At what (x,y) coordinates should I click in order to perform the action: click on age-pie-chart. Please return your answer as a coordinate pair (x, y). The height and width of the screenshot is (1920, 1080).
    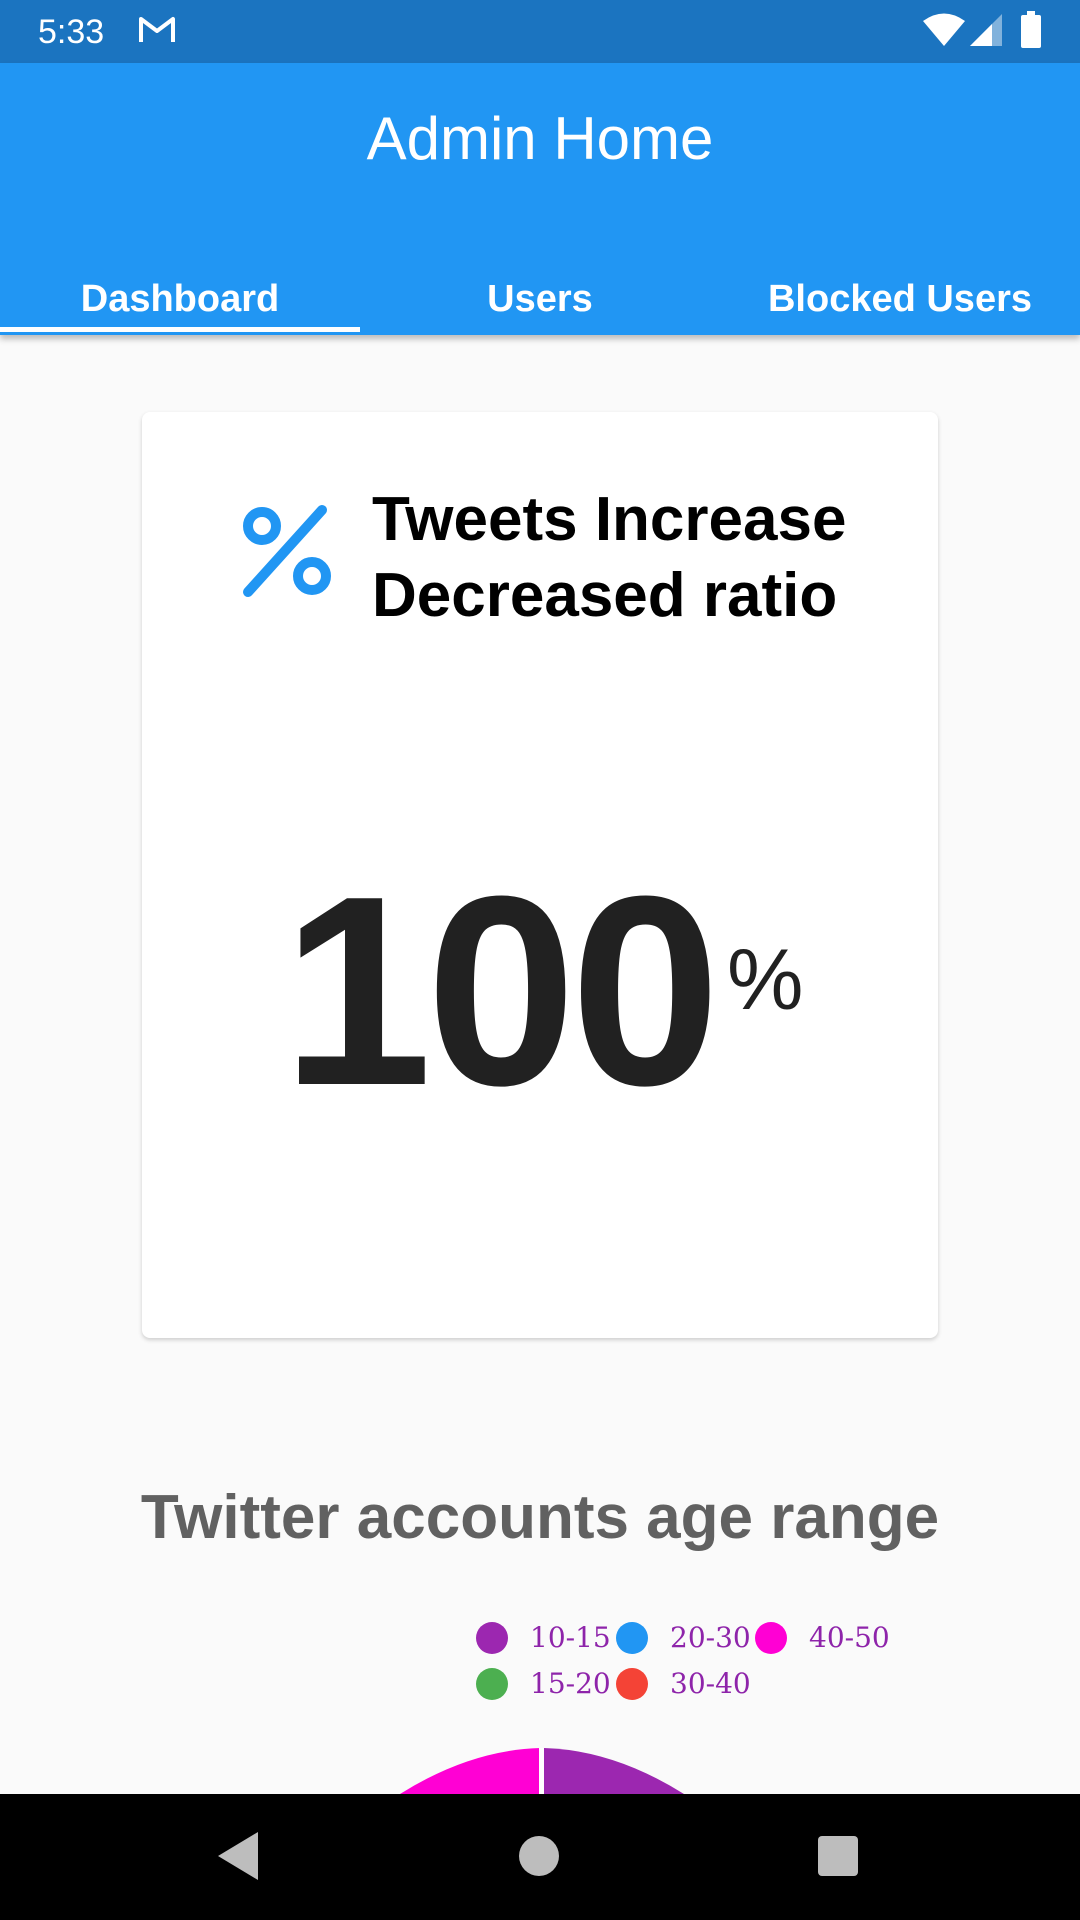
    Looking at the image, I should click on (542, 1771).